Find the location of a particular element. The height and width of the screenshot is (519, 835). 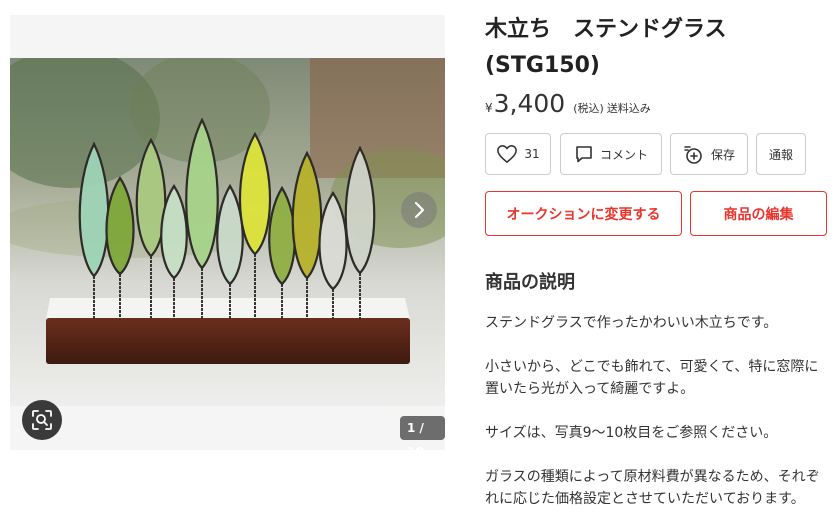

report-button: 通報 is located at coordinates (781, 154).